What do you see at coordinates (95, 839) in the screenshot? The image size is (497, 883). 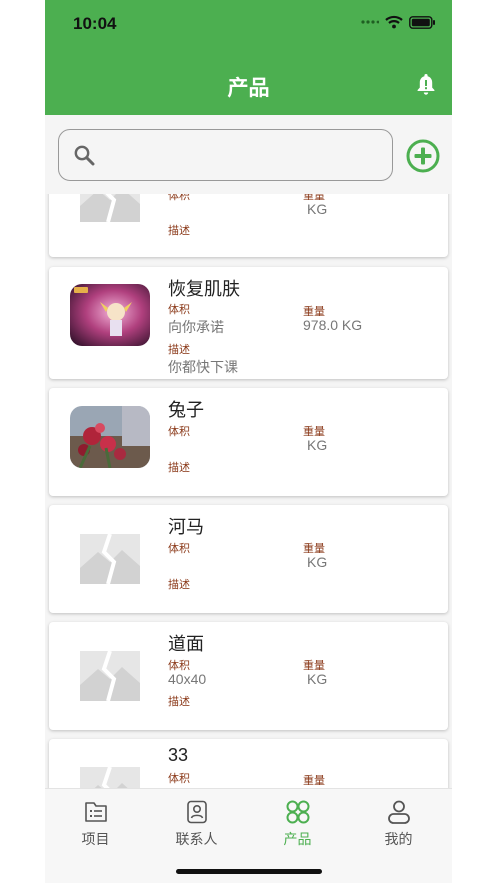 I see `tab-projects-label: 项目` at bounding box center [95, 839].